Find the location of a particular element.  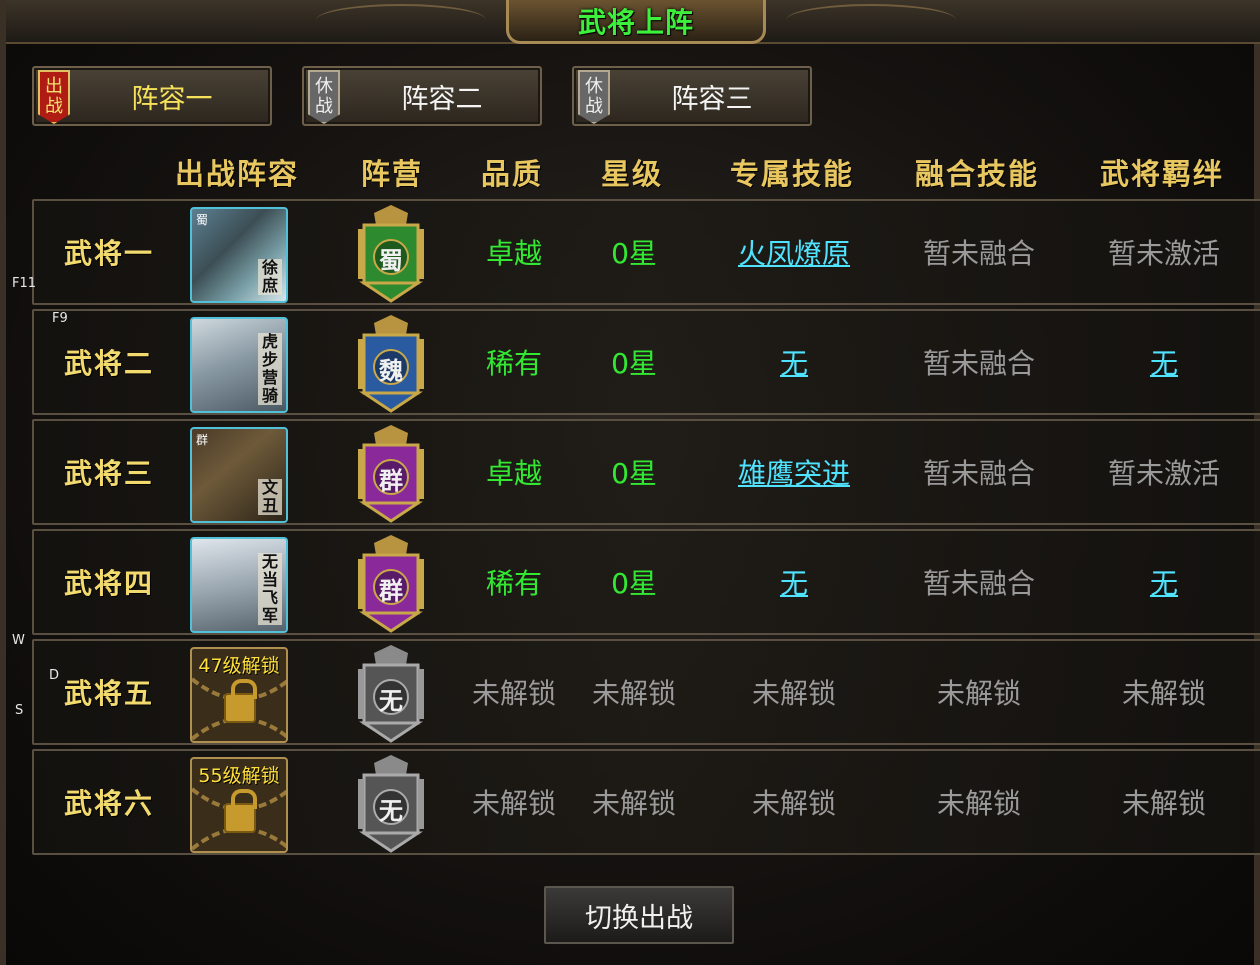

hotkey-label: F11 is located at coordinates (24, 283).